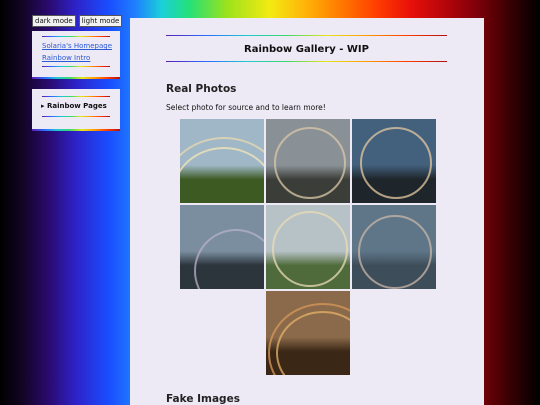 The image size is (540, 405). I want to click on circular-rainbow-from-aircraft-photo, so click(393, 247).